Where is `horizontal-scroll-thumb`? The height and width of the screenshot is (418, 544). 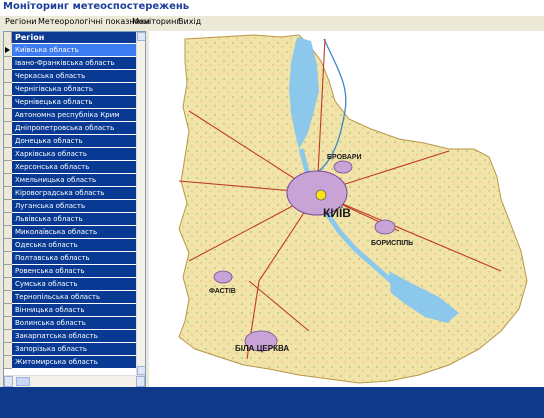 horizontal-scroll-thumb is located at coordinates (23, 381).